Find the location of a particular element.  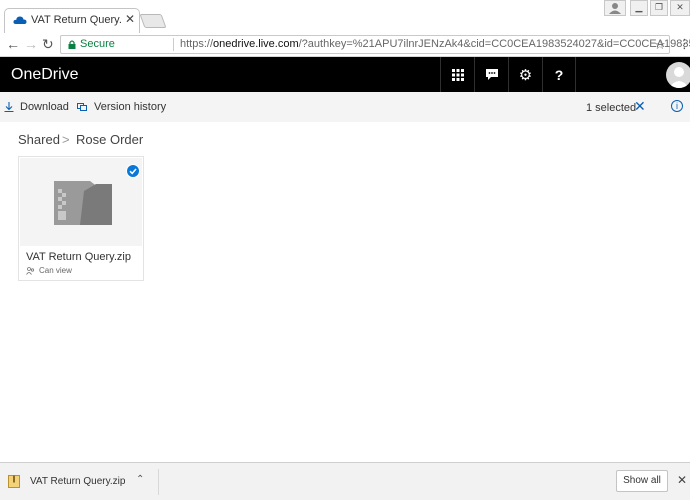

minimize-icon: ▁ is located at coordinates (639, 7).